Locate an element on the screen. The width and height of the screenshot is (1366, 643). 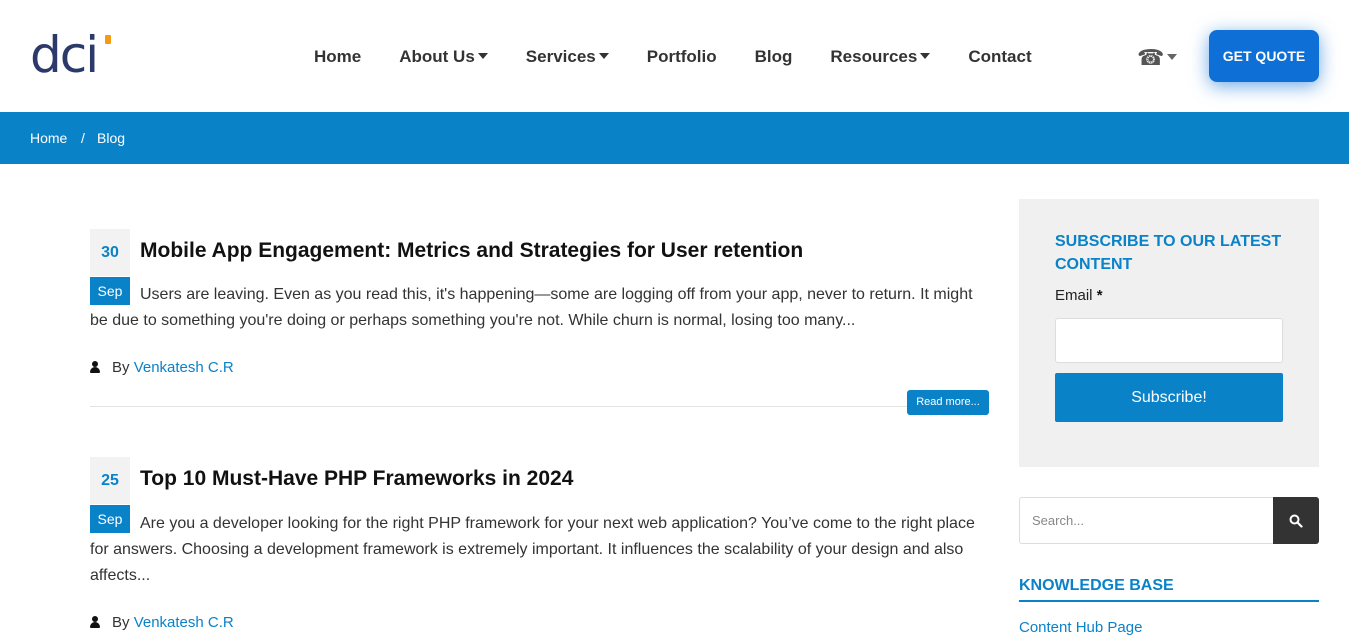
nav-blog: Blog is located at coordinates (774, 57).